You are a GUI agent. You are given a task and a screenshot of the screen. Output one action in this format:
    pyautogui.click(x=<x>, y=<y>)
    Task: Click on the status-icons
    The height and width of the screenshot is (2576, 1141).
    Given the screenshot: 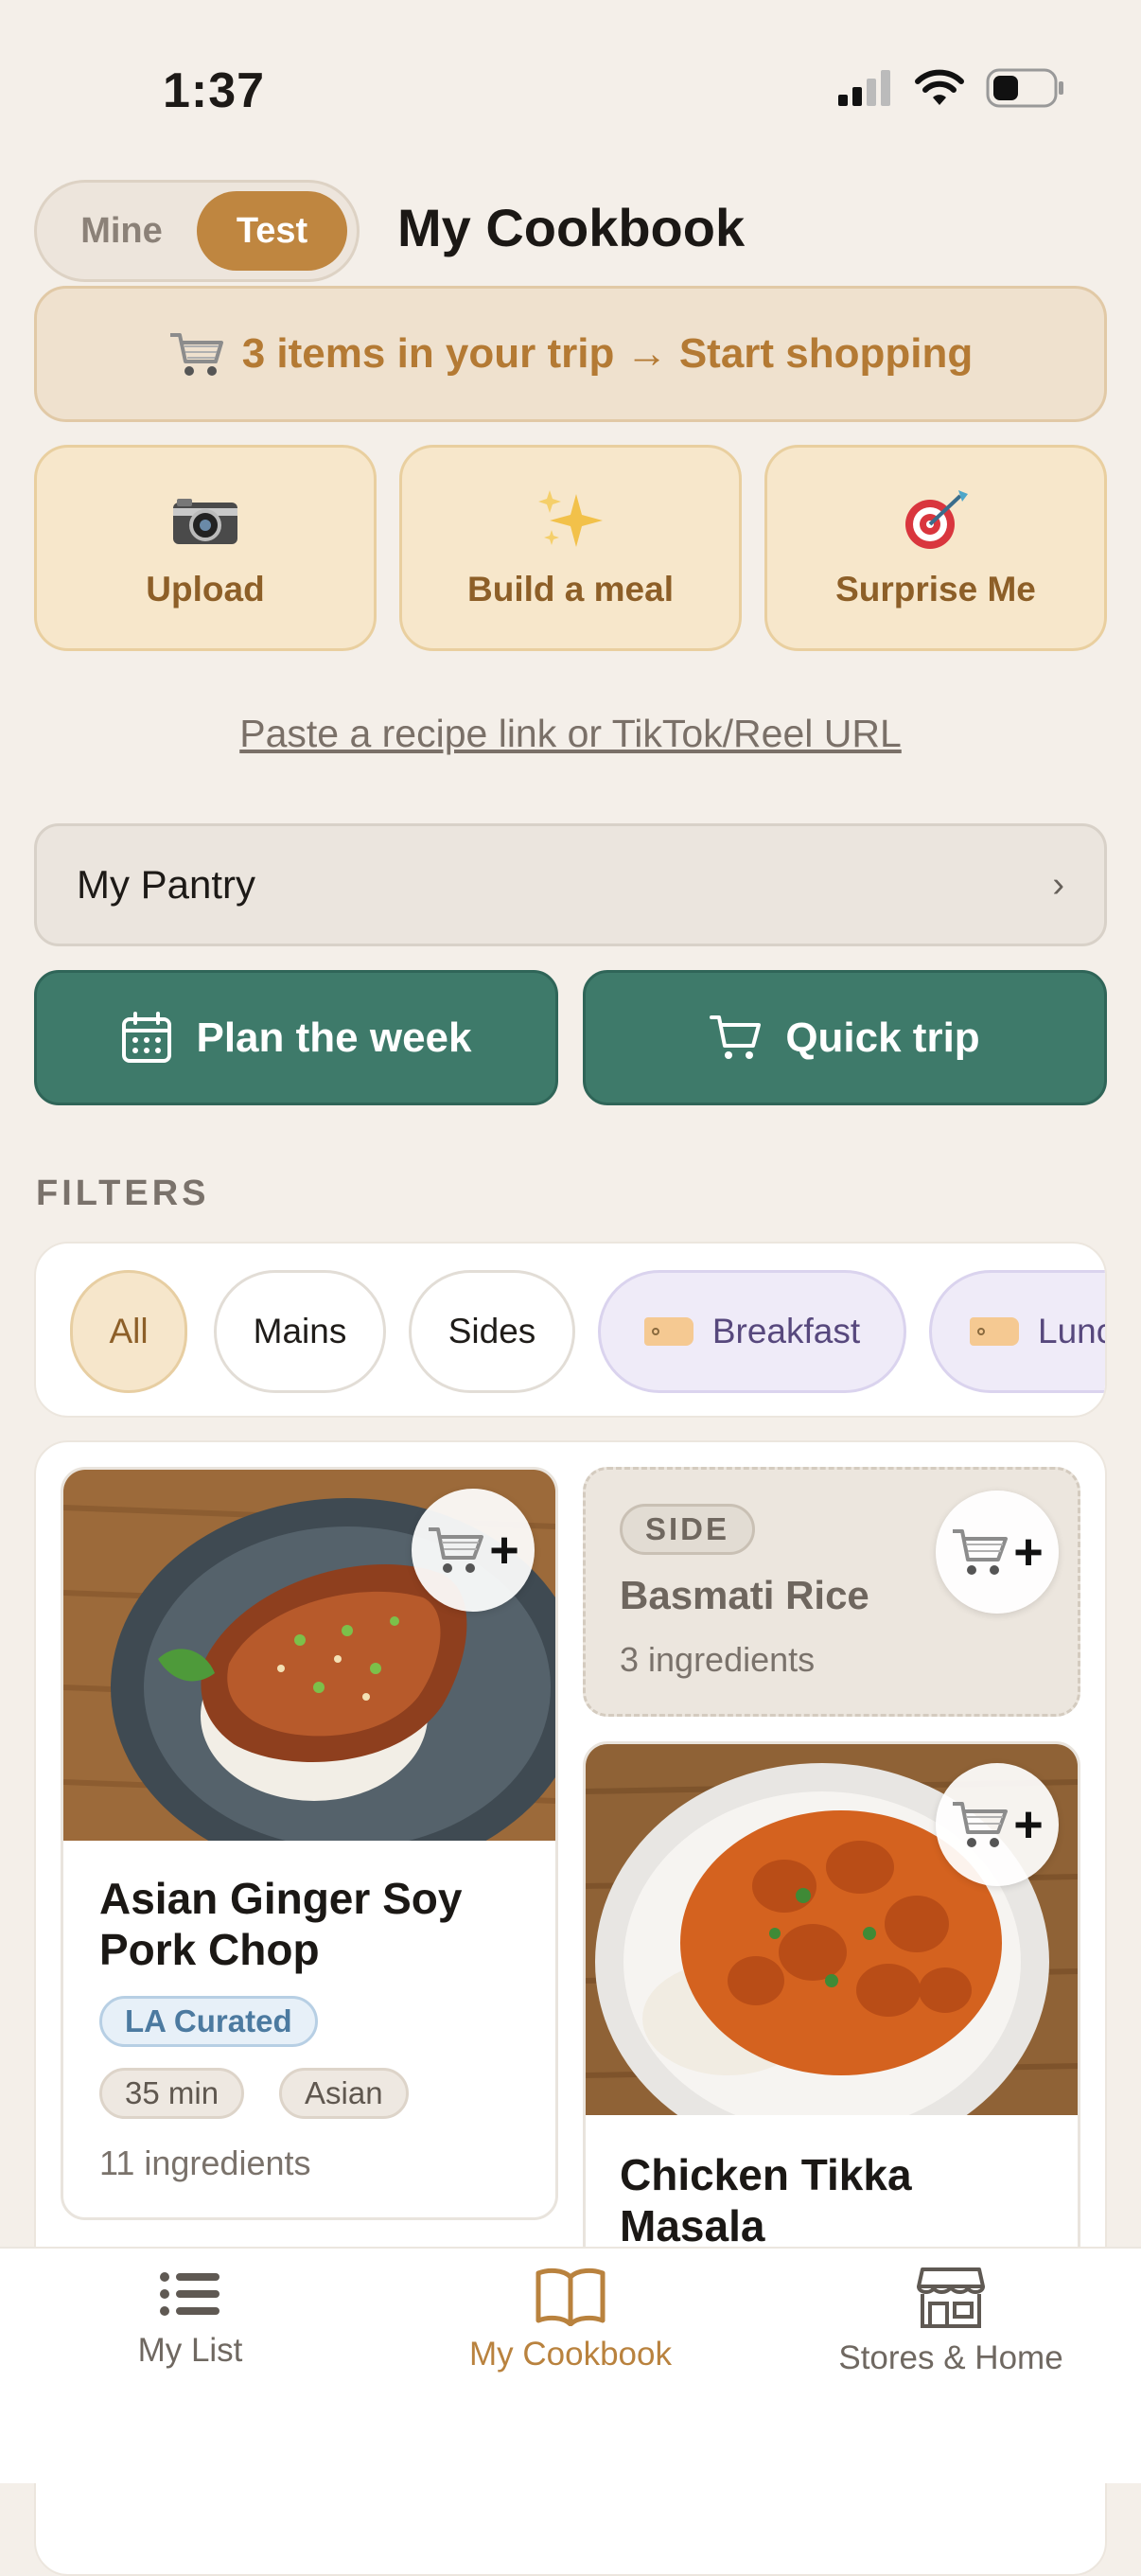 What is the action you would take?
    pyautogui.click(x=950, y=88)
    